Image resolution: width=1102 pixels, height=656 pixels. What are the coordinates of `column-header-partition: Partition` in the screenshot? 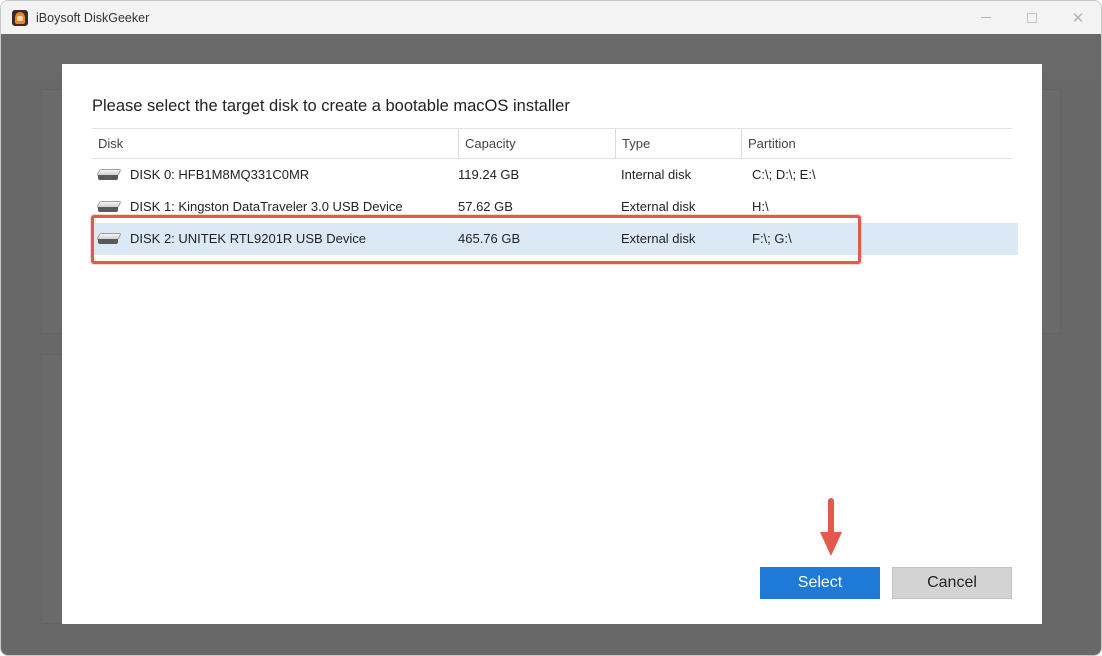 It's located at (876, 144).